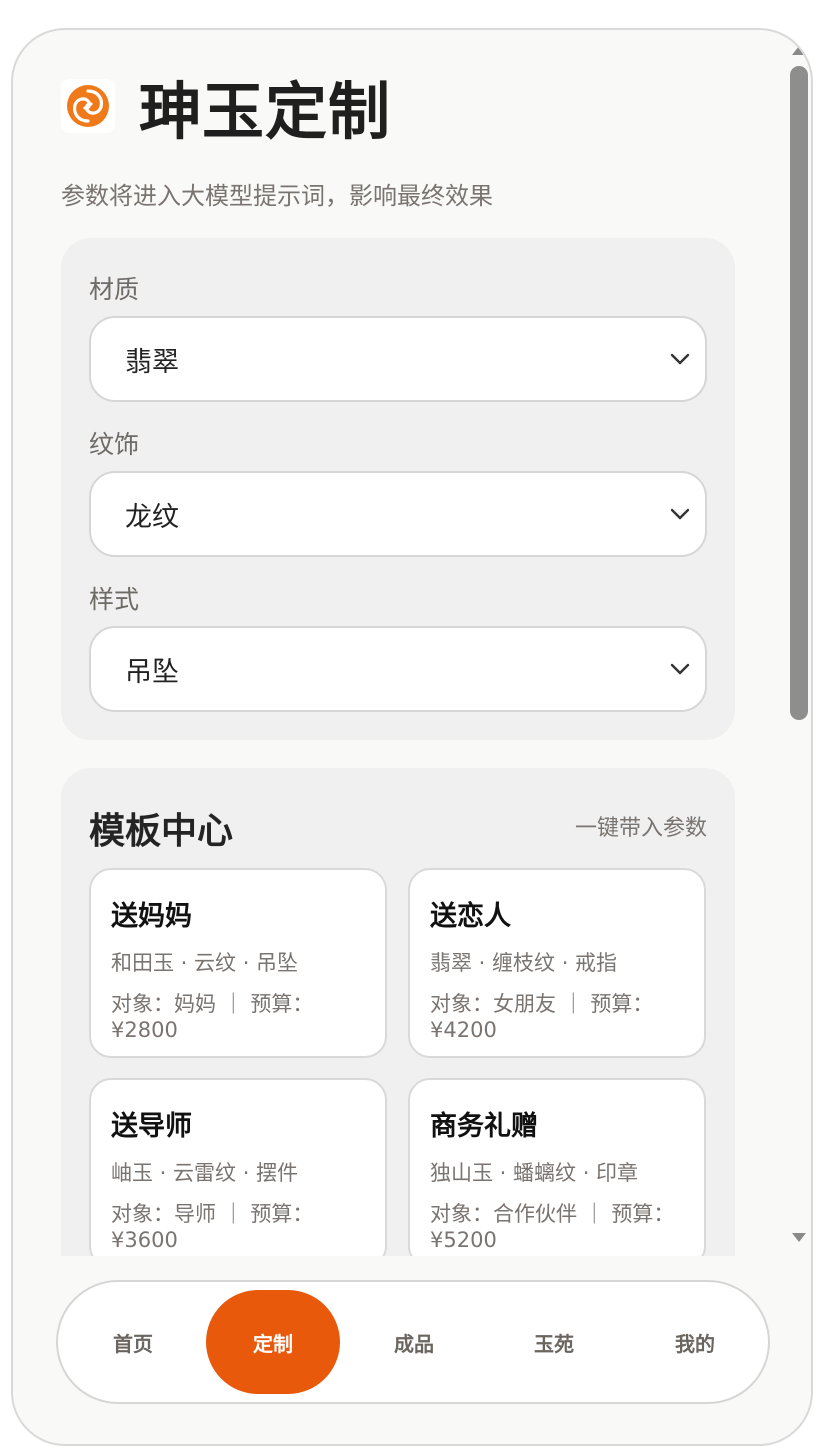 The image size is (821, 1454). I want to click on pattern-label: 纹饰, so click(114, 444).